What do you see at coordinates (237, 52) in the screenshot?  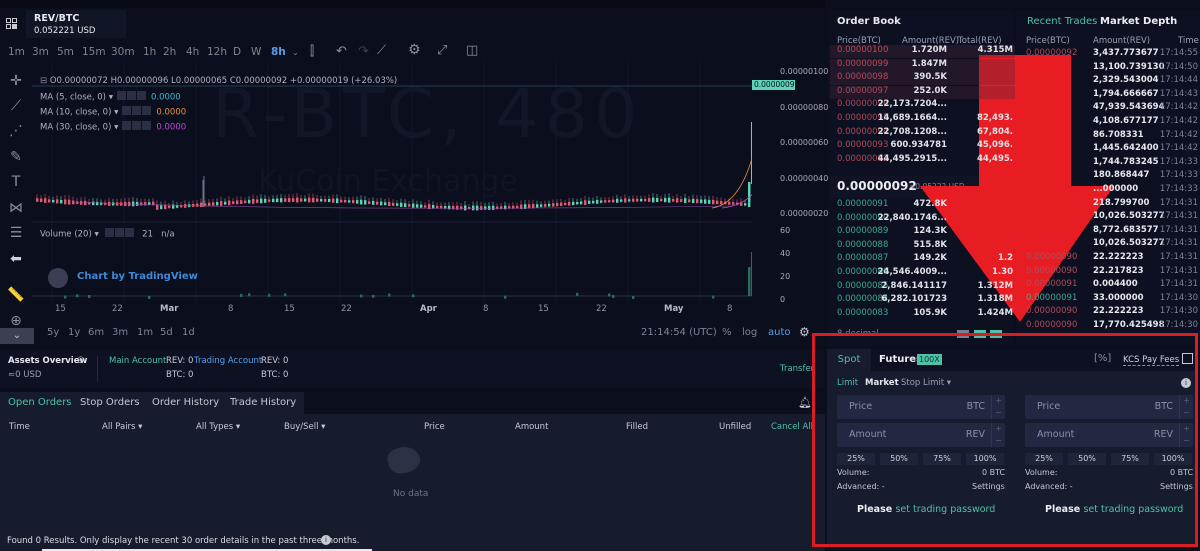 I see `timeframe-D: D` at bounding box center [237, 52].